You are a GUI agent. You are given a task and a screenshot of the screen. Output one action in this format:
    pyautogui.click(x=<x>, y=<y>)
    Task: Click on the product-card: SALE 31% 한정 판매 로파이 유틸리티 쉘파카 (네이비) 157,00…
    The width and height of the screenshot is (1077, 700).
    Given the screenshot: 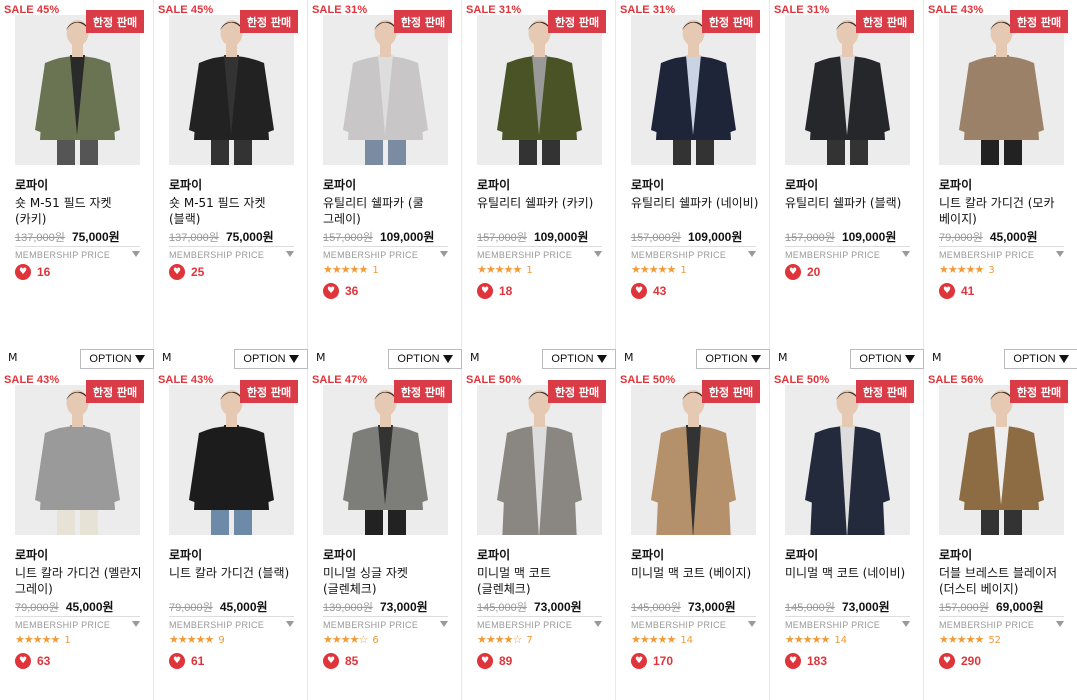 What is the action you would take?
    pyautogui.click(x=693, y=185)
    